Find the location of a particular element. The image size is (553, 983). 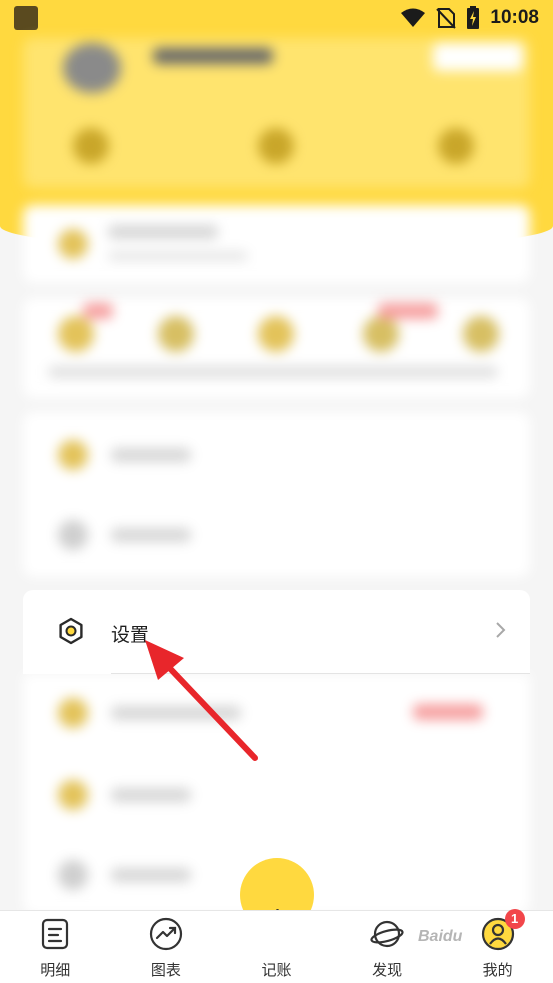

nav-item-discover: 发现 is located at coordinates (387, 947).